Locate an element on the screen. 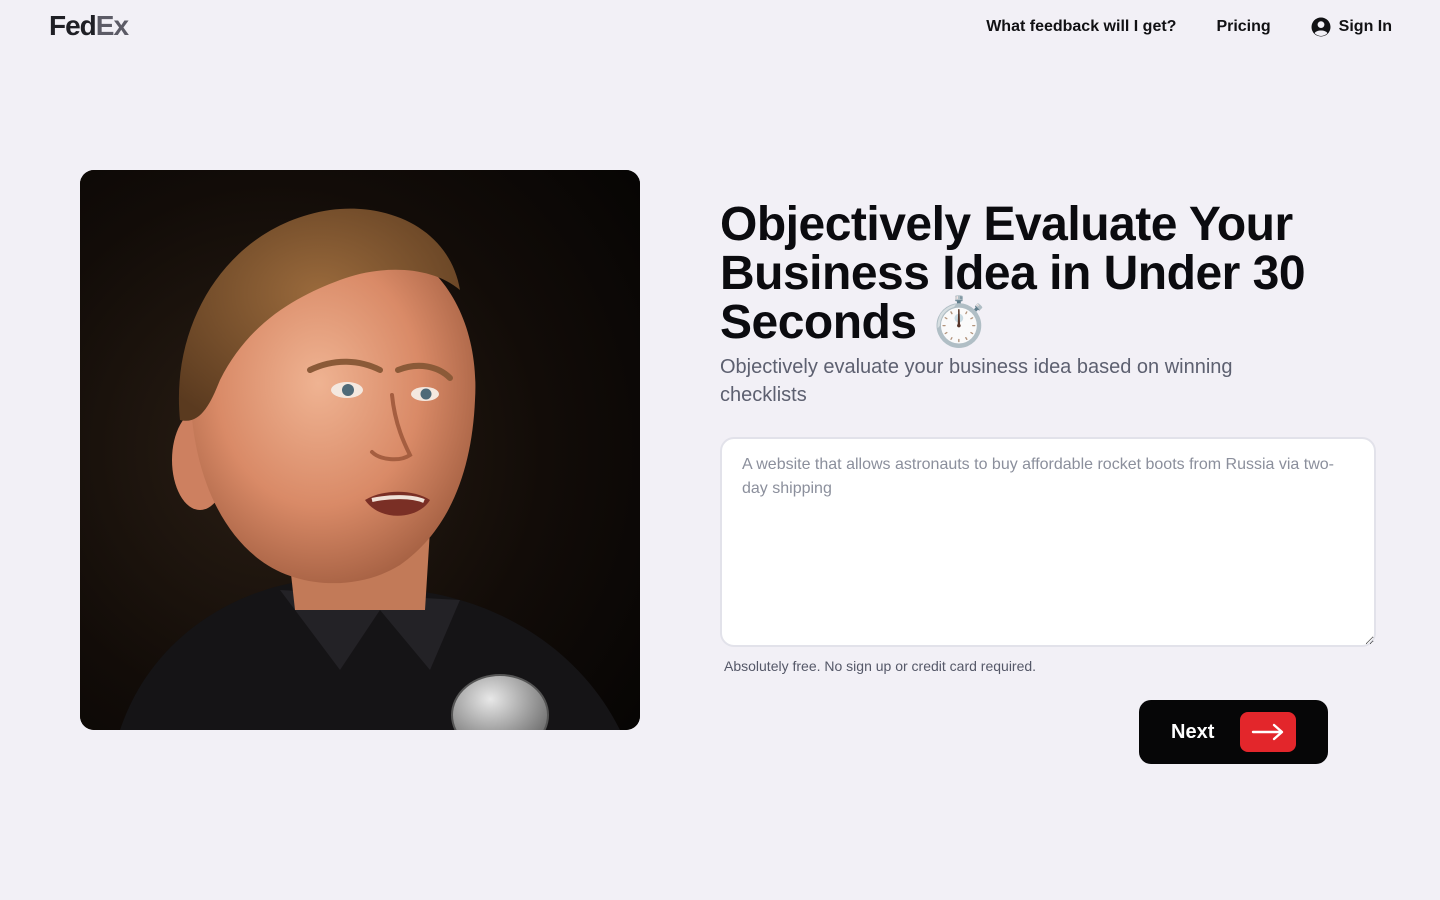  next-button-label: Next is located at coordinates (1193, 731).